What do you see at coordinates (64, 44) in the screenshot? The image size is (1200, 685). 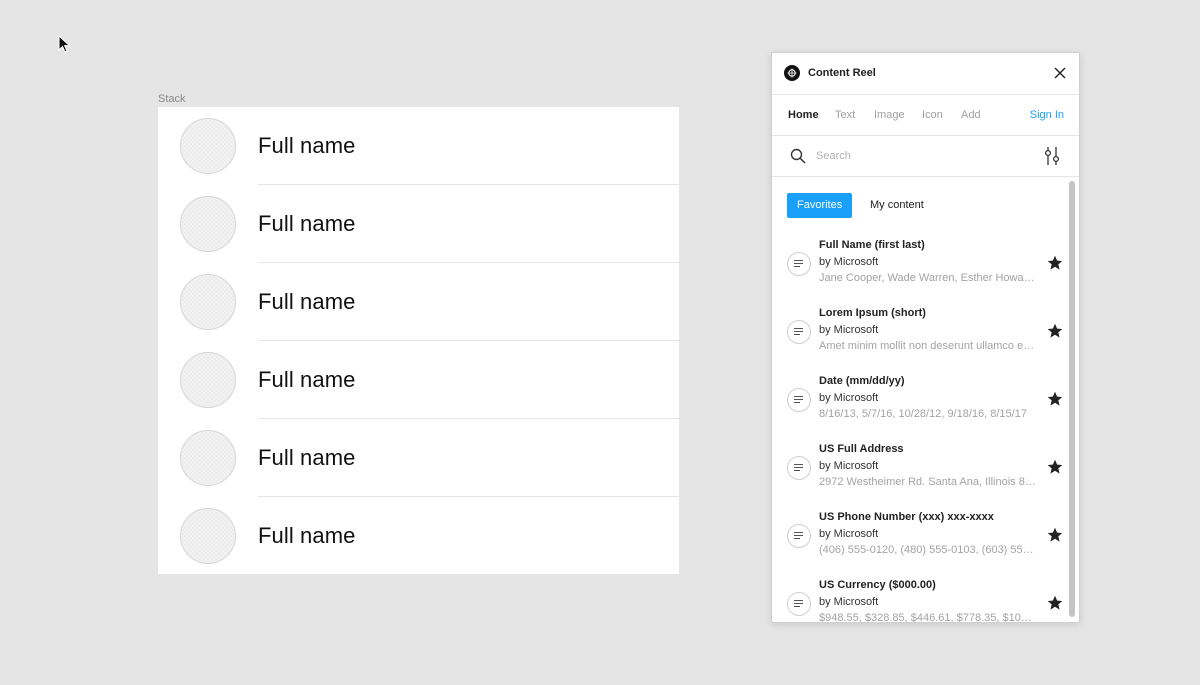 I see `mouse-cursor-icon` at bounding box center [64, 44].